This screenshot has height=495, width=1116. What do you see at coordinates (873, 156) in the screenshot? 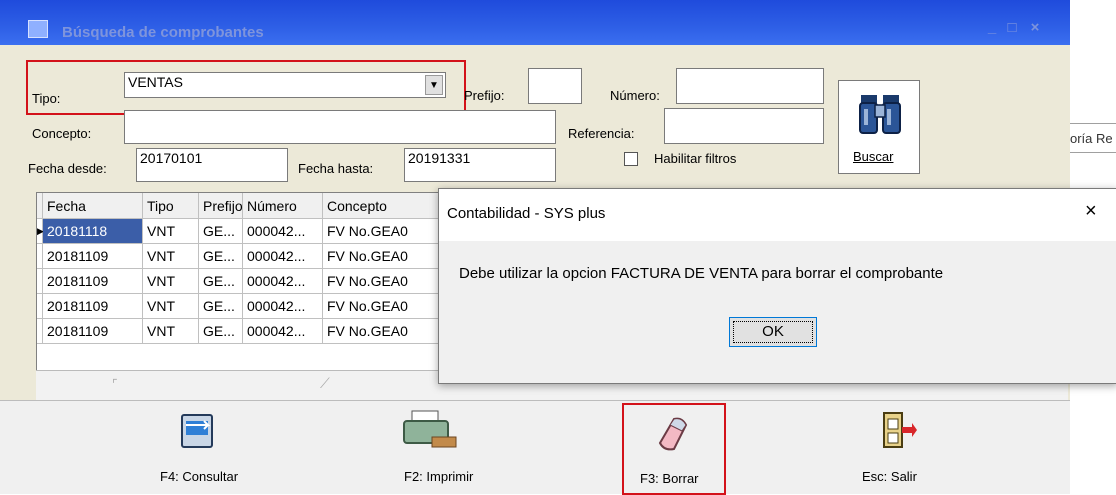
I see `buscar-label: Buscar` at bounding box center [873, 156].